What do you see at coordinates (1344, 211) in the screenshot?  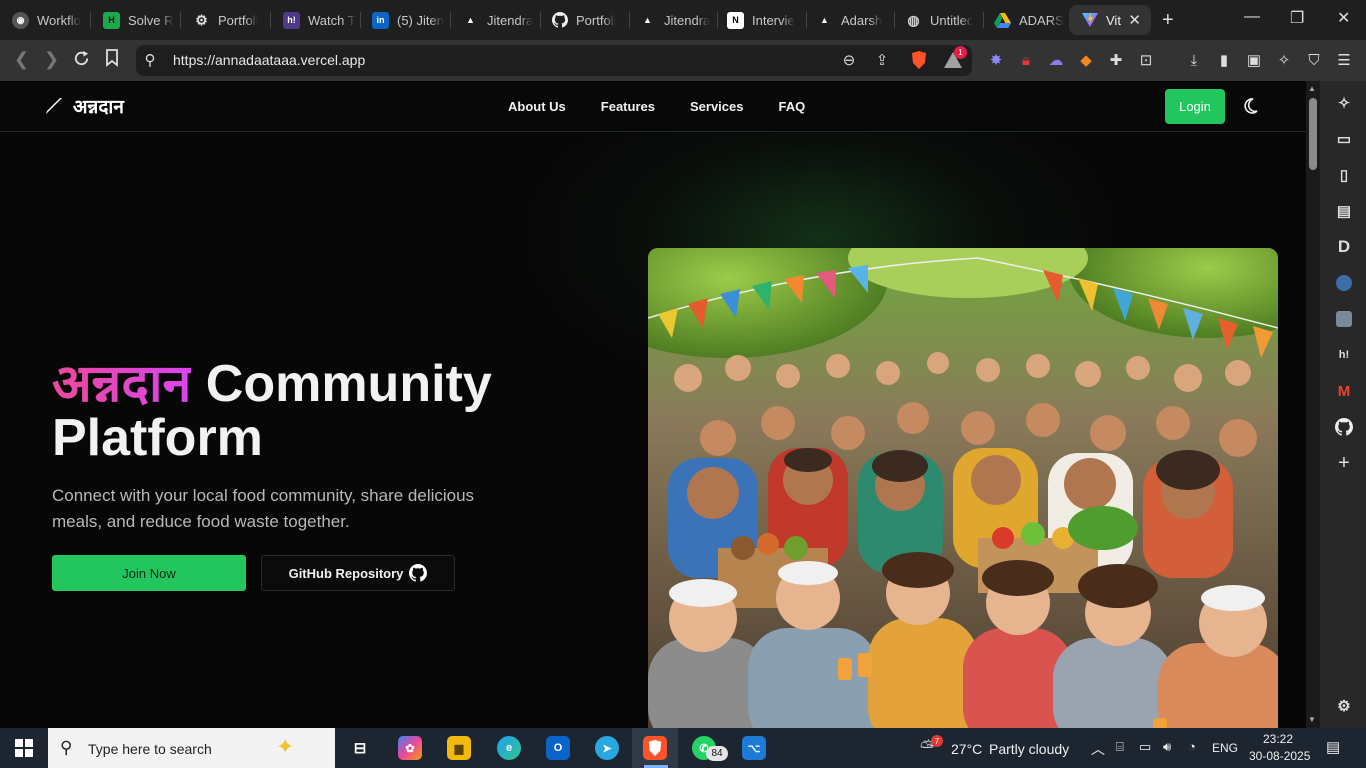 I see `sidebar-reading-list-icon: ▤` at bounding box center [1344, 211].